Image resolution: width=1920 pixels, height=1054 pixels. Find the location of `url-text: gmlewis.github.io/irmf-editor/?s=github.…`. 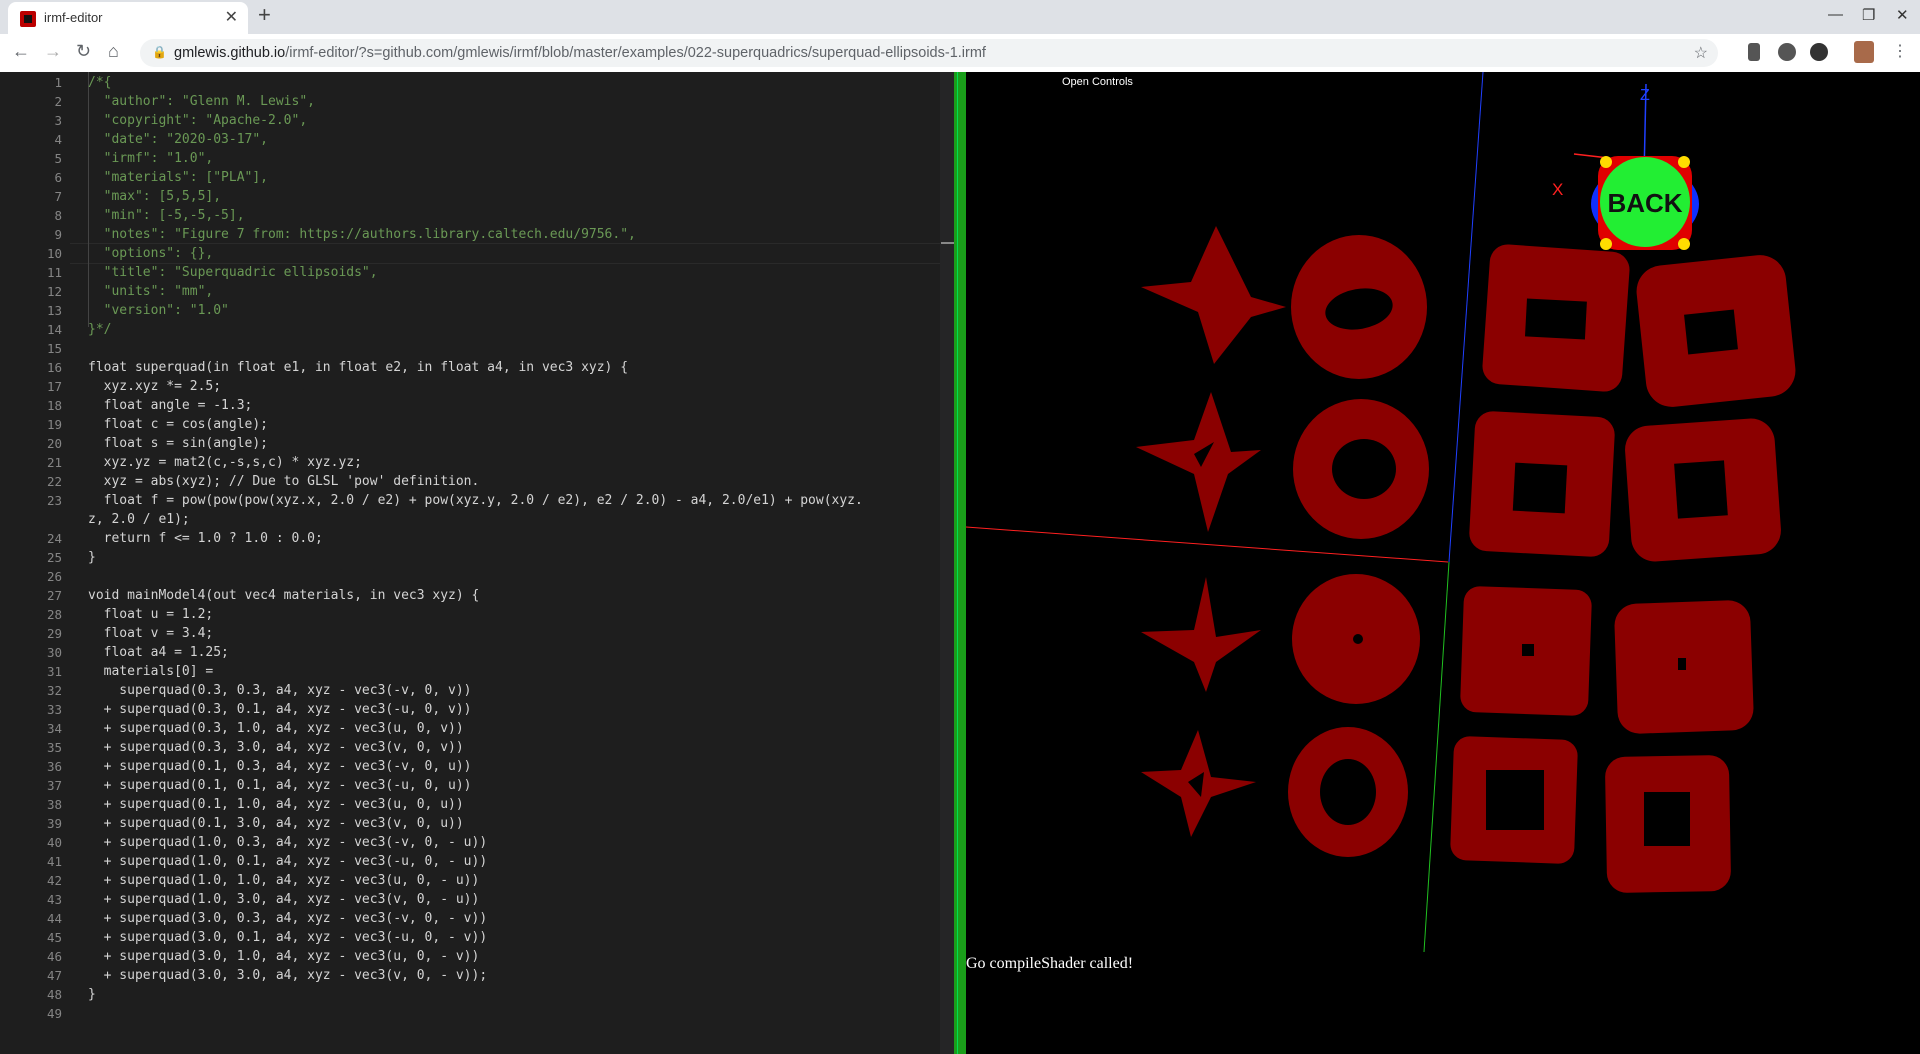

url-text: gmlewis.github.io/irmf-editor/?s=github.… is located at coordinates (580, 53).